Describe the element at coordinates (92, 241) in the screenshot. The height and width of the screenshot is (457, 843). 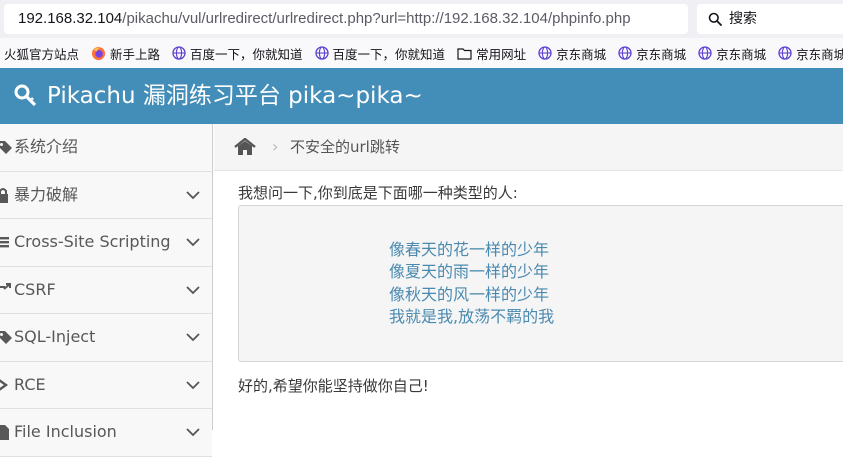
I see `sidebar-item-label: Cross-Site Scripting` at that location.